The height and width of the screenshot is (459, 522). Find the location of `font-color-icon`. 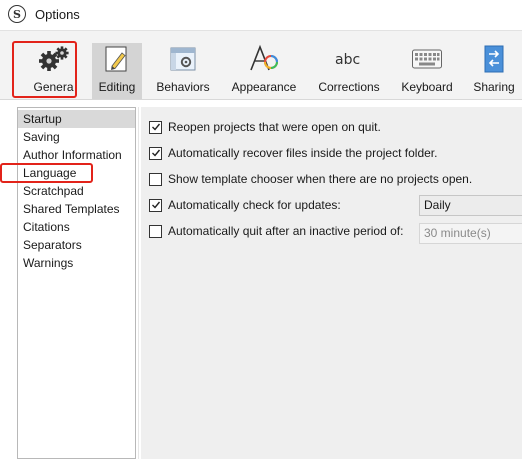

font-color-icon is located at coordinates (264, 59).